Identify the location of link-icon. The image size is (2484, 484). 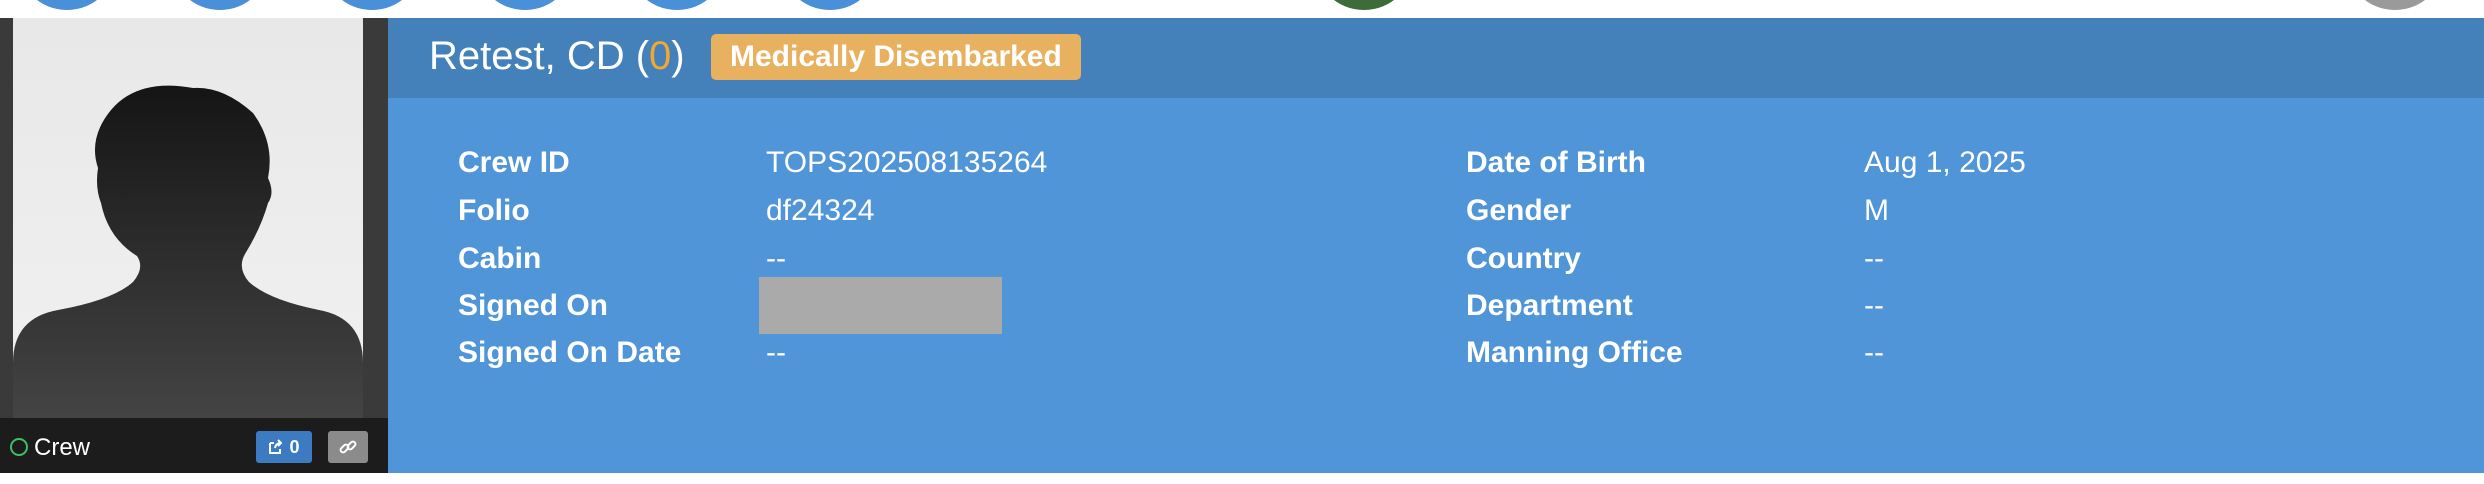
(348, 447).